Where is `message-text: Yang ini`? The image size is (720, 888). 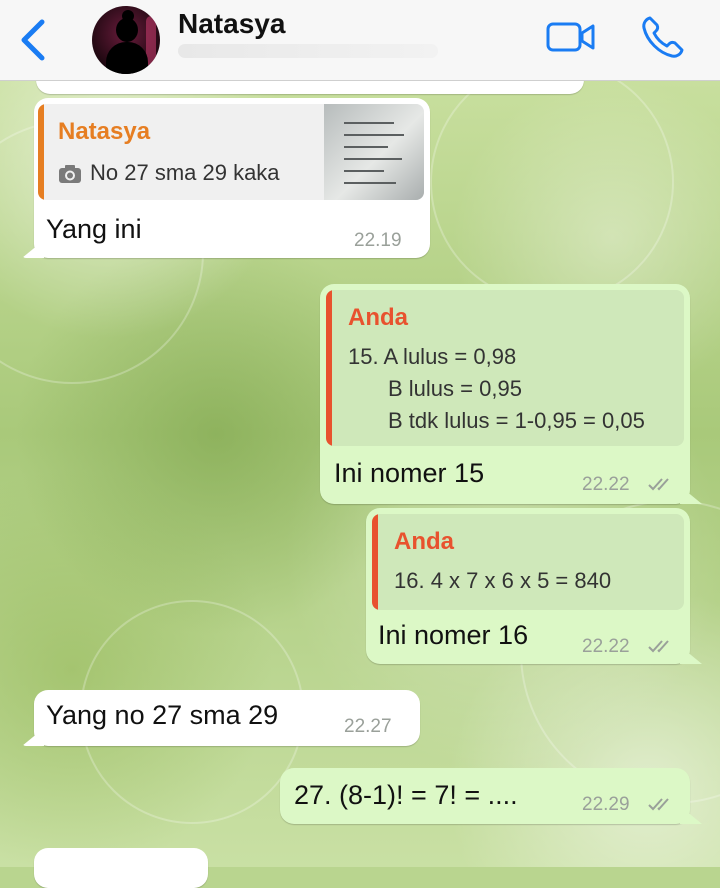 message-text: Yang ini is located at coordinates (94, 229).